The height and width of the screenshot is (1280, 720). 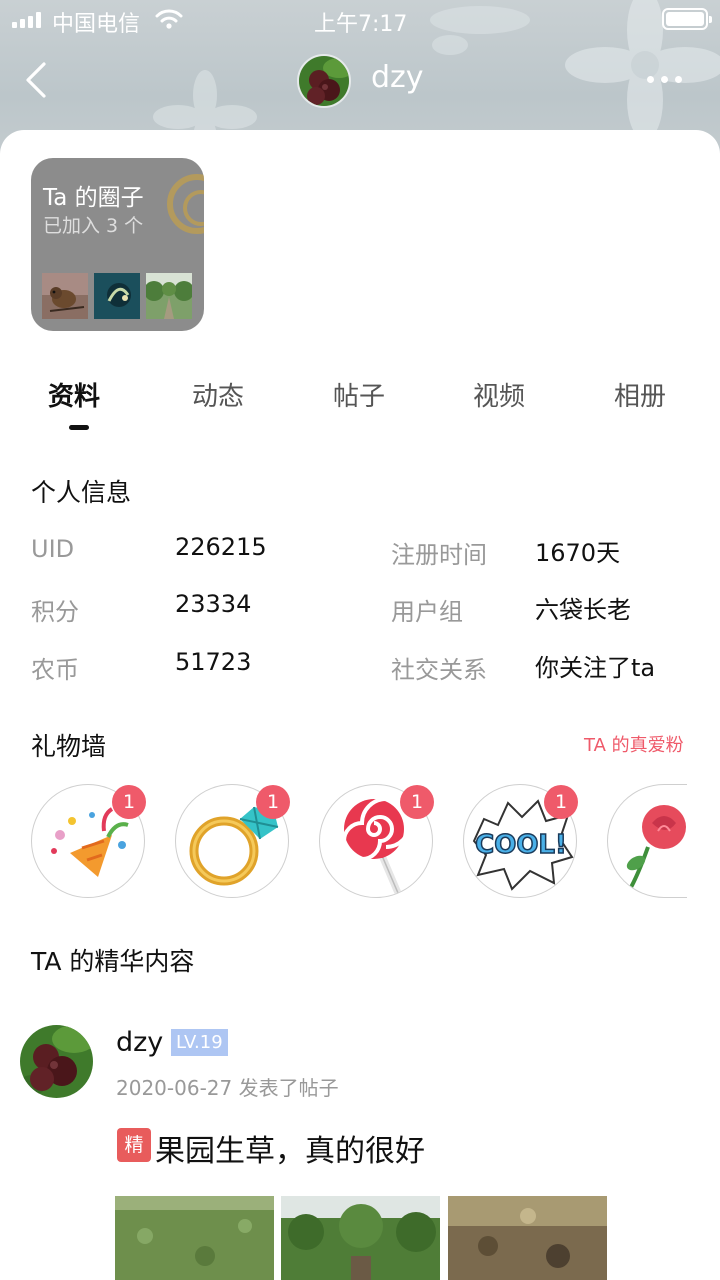 I want to click on circles-card-subtitle: 已加入 3 个, so click(x=93, y=226).